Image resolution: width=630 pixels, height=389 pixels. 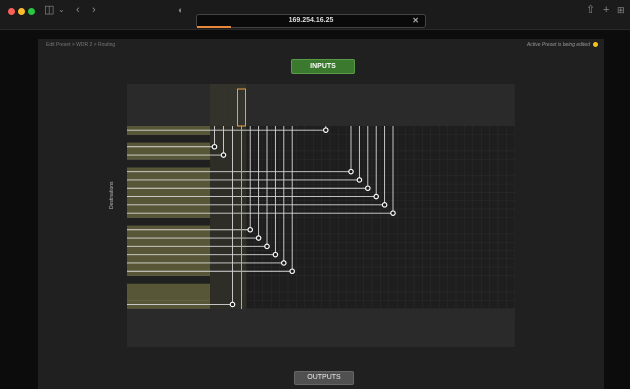 What do you see at coordinates (321, 328) in the screenshot?
I see `output-header-background` at bounding box center [321, 328].